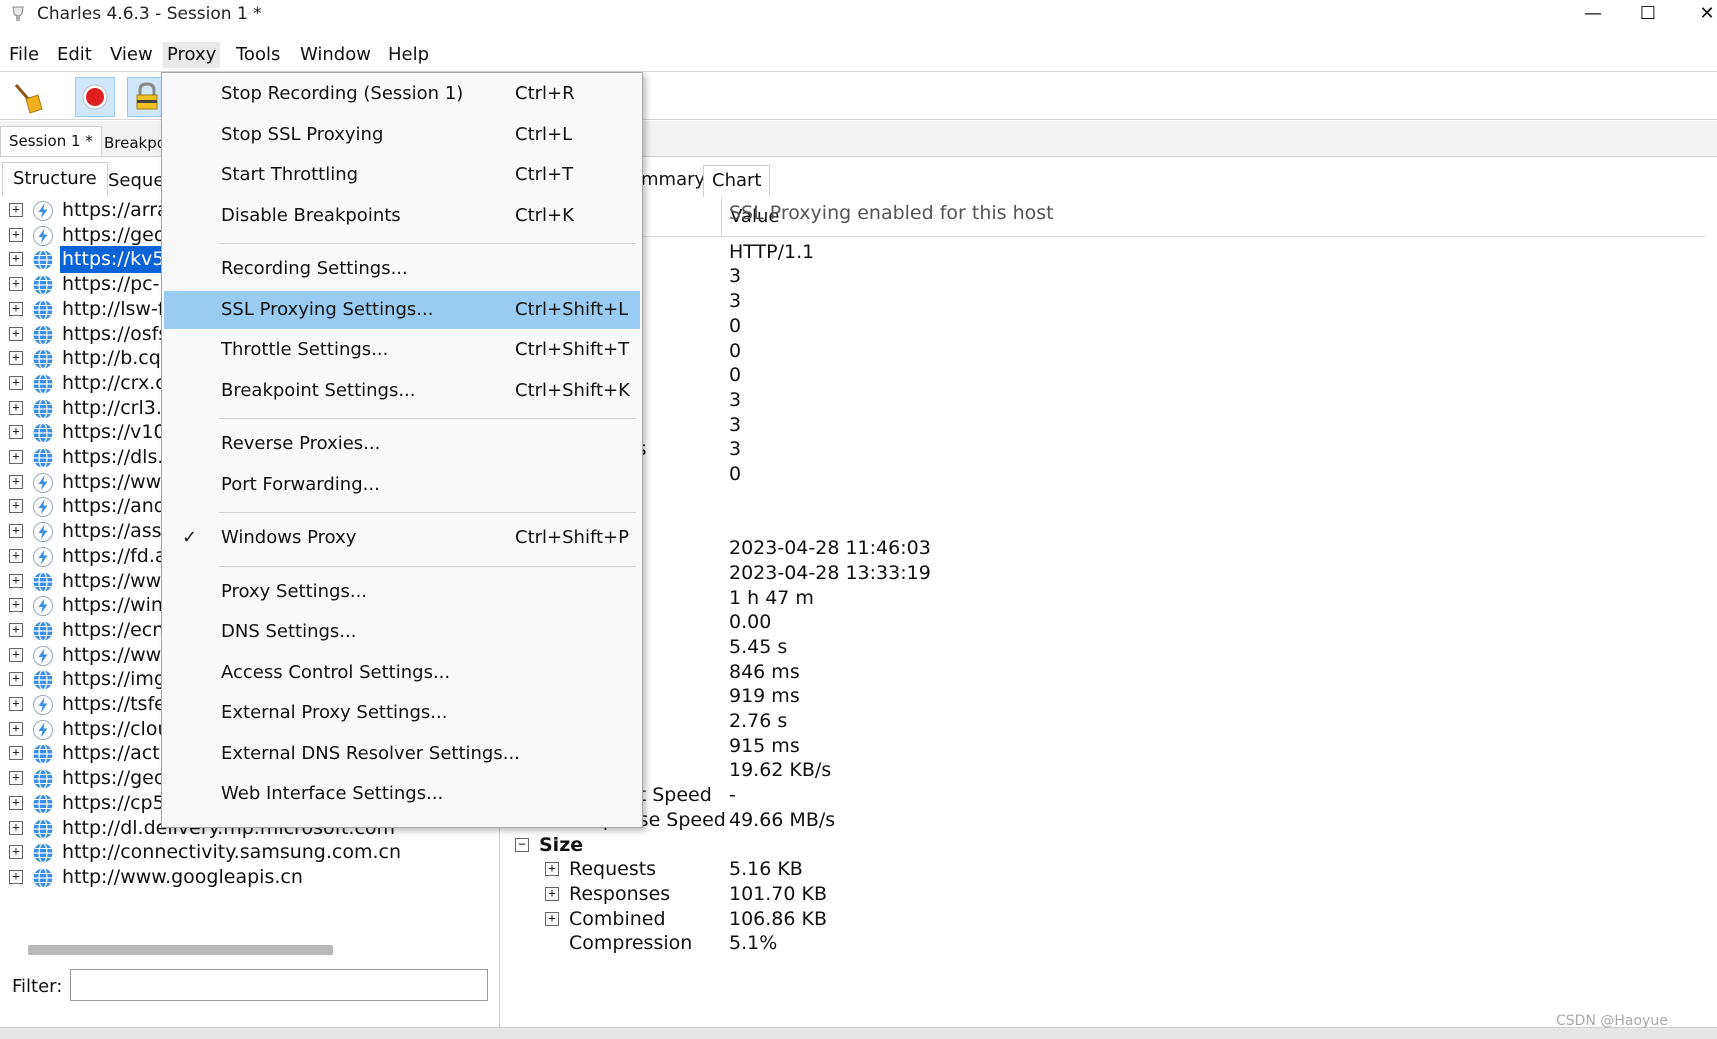 The image size is (1717, 1039). I want to click on host-label: https://win, so click(112, 605).